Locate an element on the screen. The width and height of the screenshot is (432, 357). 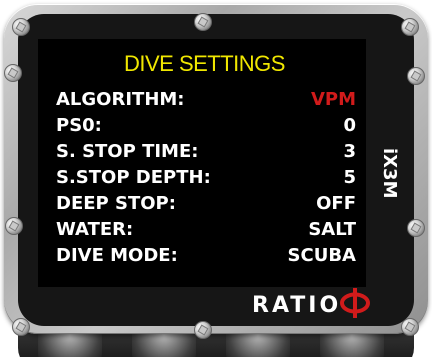
setting-value: 3 is located at coordinates (349, 151).